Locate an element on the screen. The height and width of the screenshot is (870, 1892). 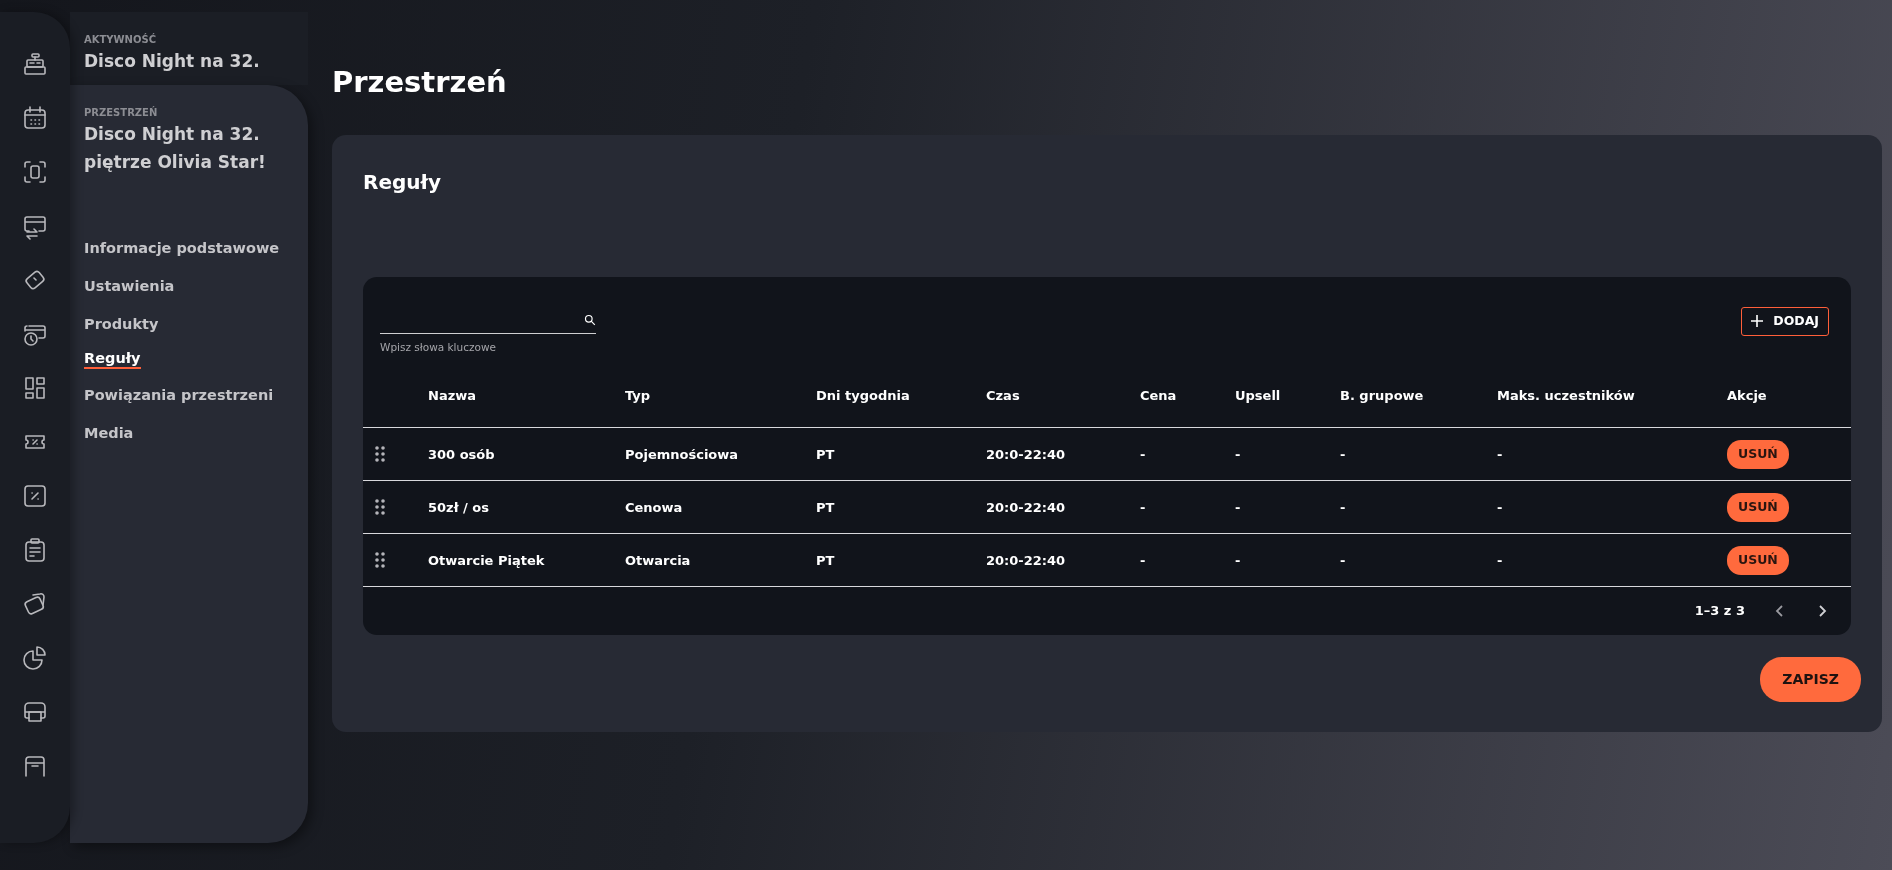
nav-link: Media is located at coordinates (109, 434).